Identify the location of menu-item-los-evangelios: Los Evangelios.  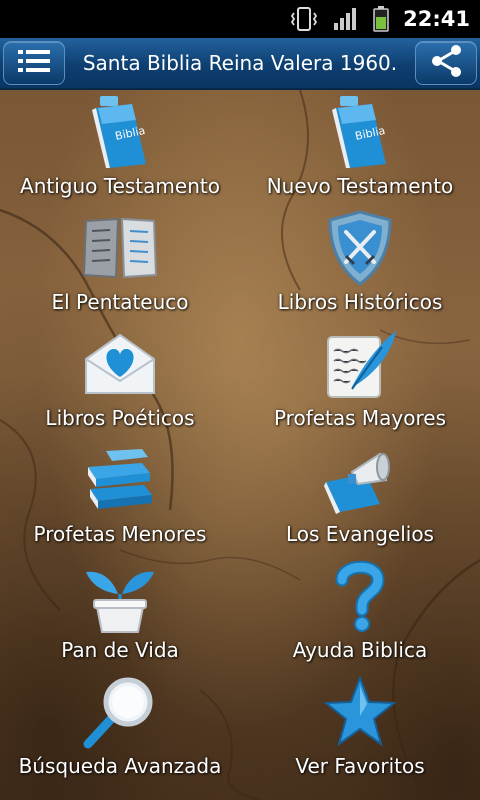
(360, 498).